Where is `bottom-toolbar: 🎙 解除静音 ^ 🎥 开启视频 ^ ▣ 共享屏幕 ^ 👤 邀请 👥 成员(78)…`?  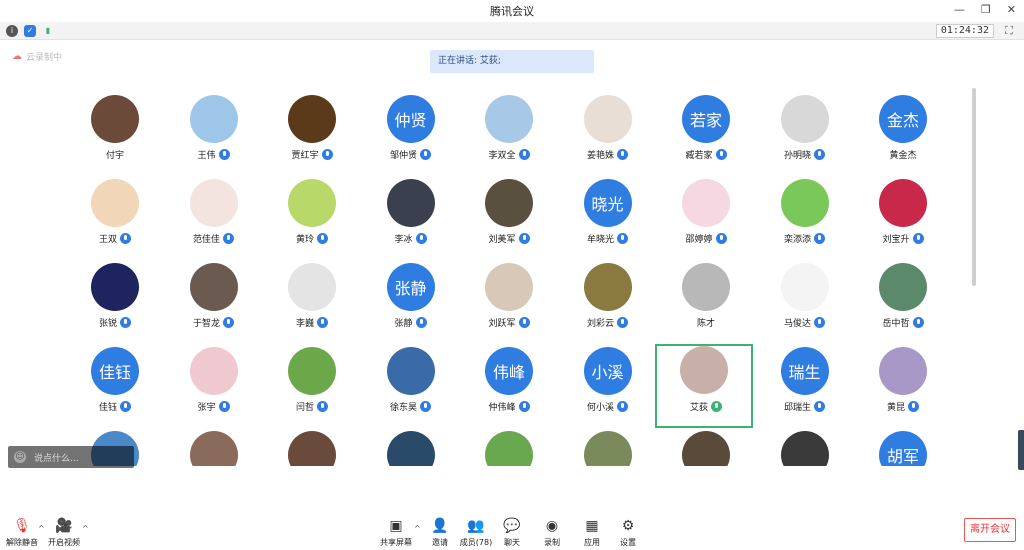
bottom-toolbar: 🎙 解除静音 ^ 🎥 开启视频 ^ ▣ 共享屏幕 ^ 👤 邀请 👥 成员(78)… is located at coordinates (512, 530).